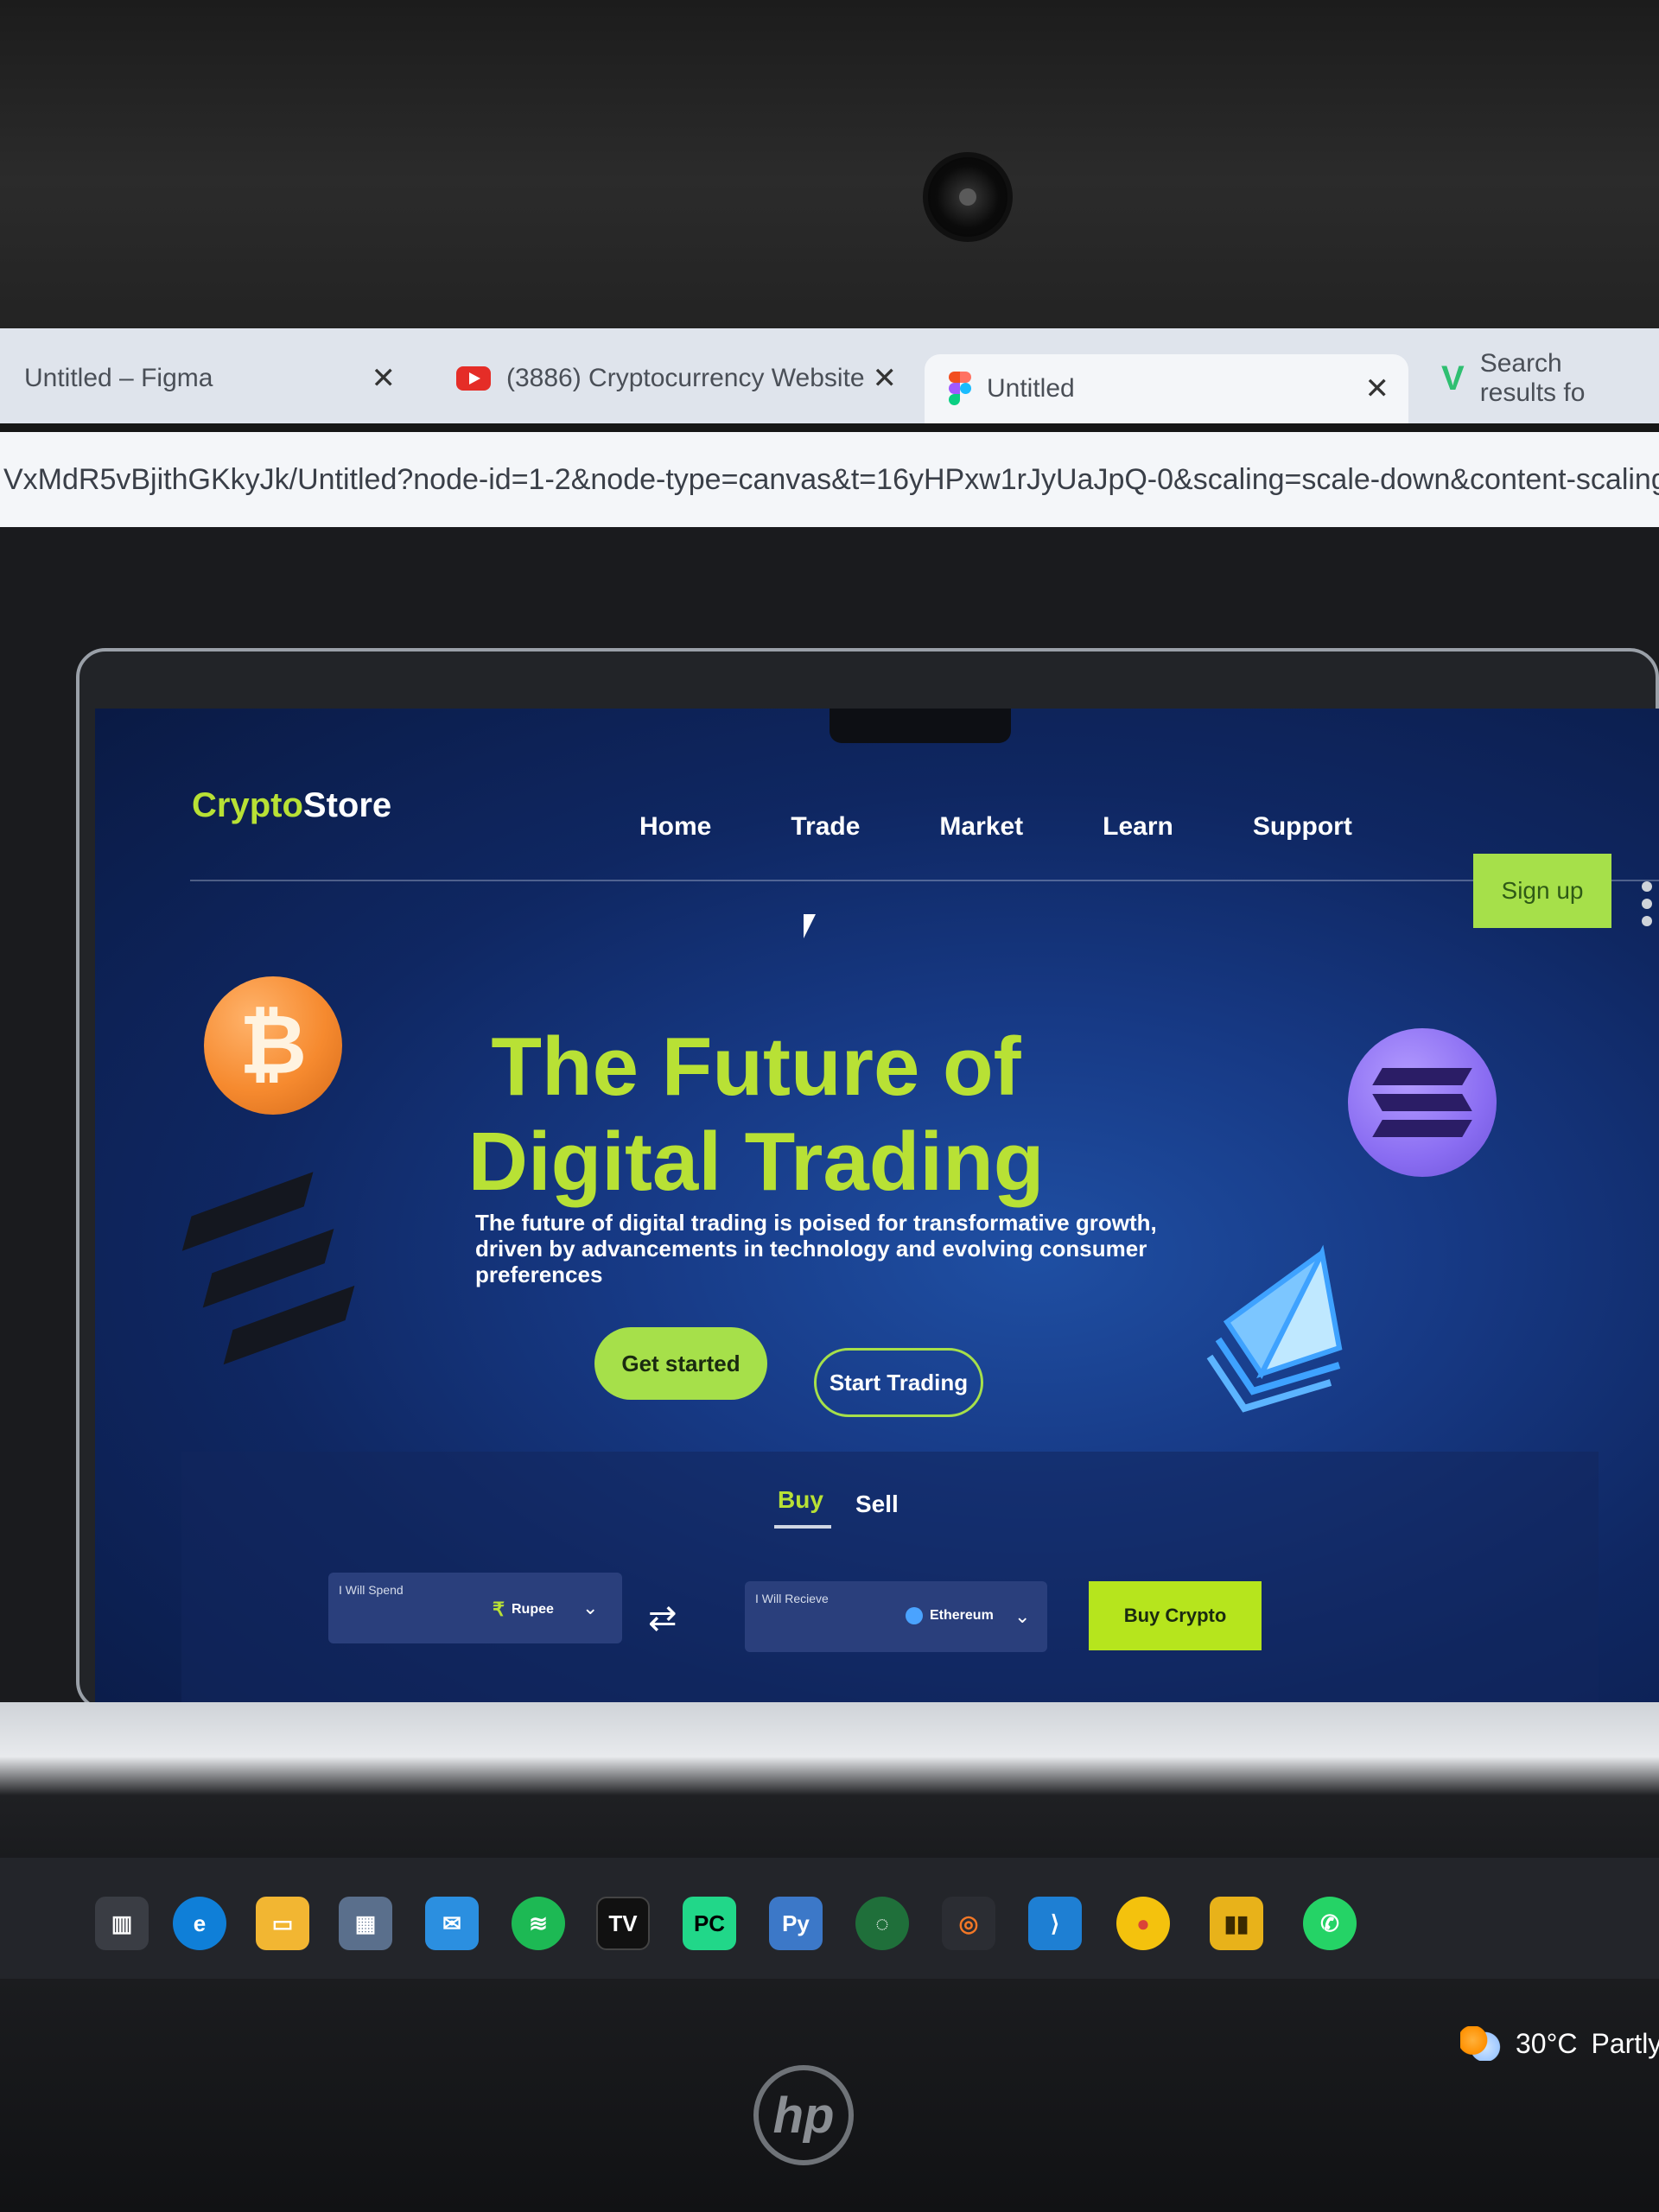 This screenshot has width=1659, height=2212. Describe the element at coordinates (898, 1382) in the screenshot. I see `start-trading-button: Start Trading` at that location.